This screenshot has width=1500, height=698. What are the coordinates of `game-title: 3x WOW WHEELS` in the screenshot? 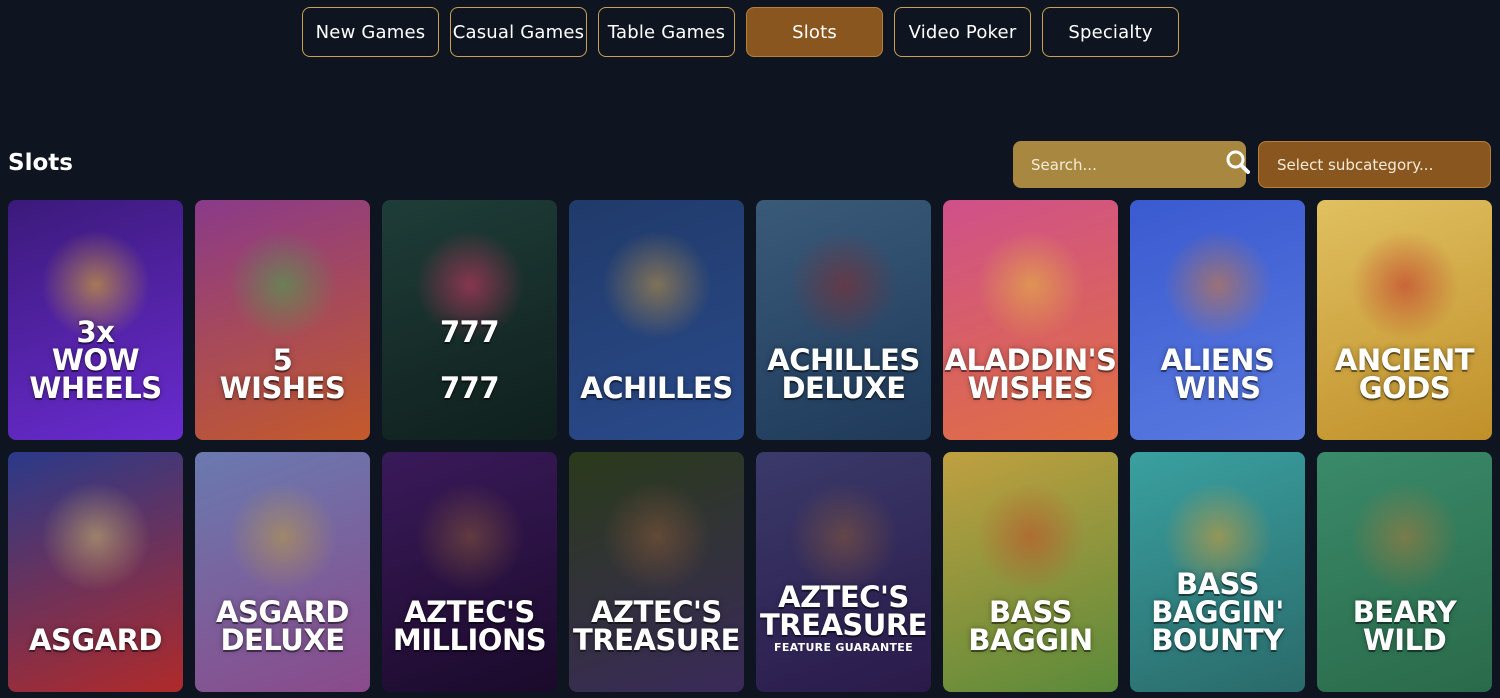 It's located at (95, 360).